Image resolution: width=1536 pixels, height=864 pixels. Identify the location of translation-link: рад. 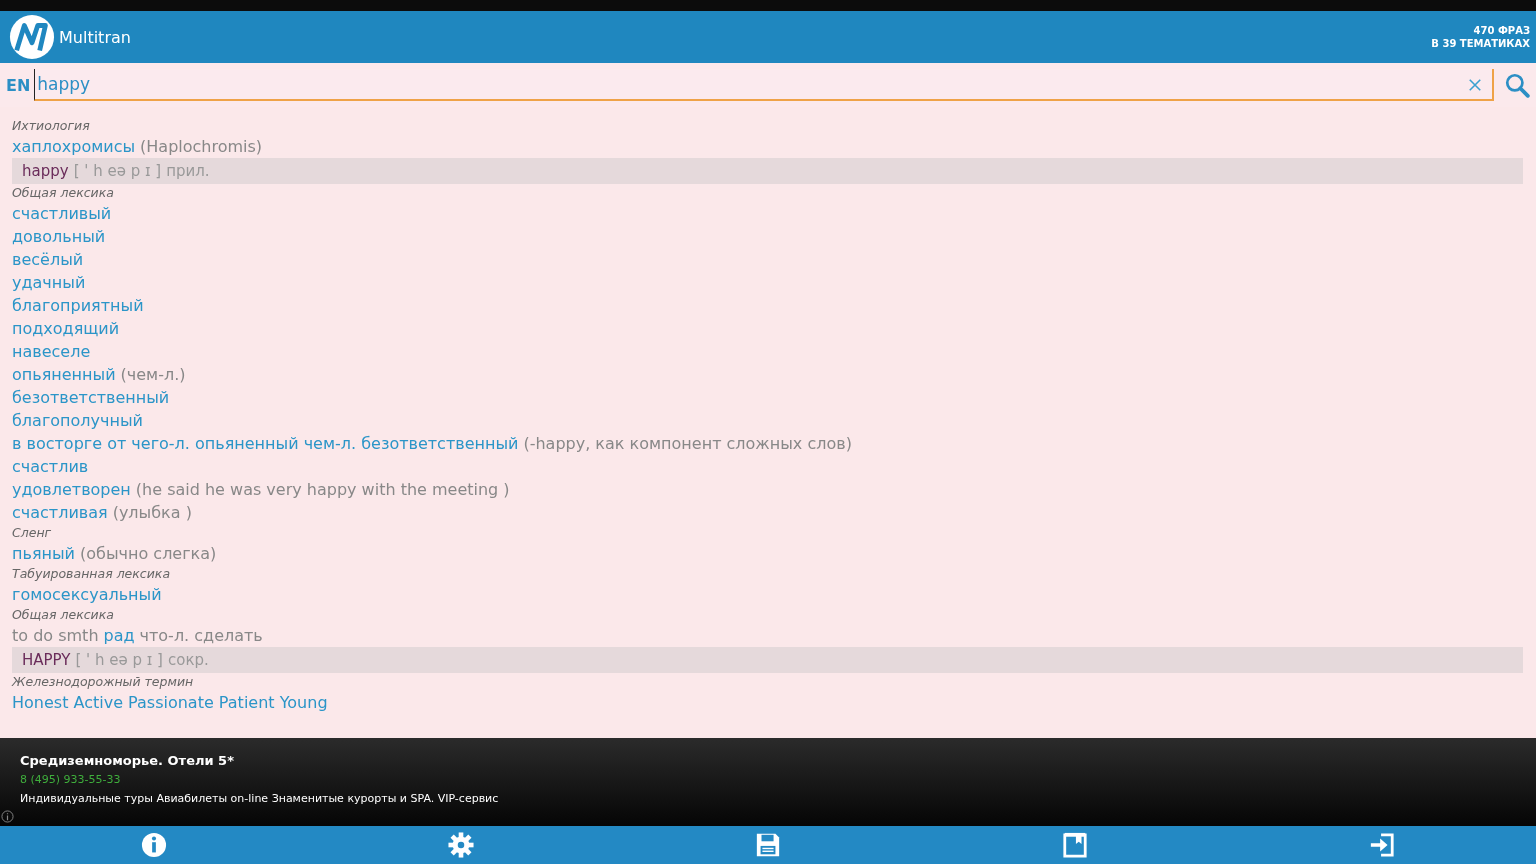
(119, 635).